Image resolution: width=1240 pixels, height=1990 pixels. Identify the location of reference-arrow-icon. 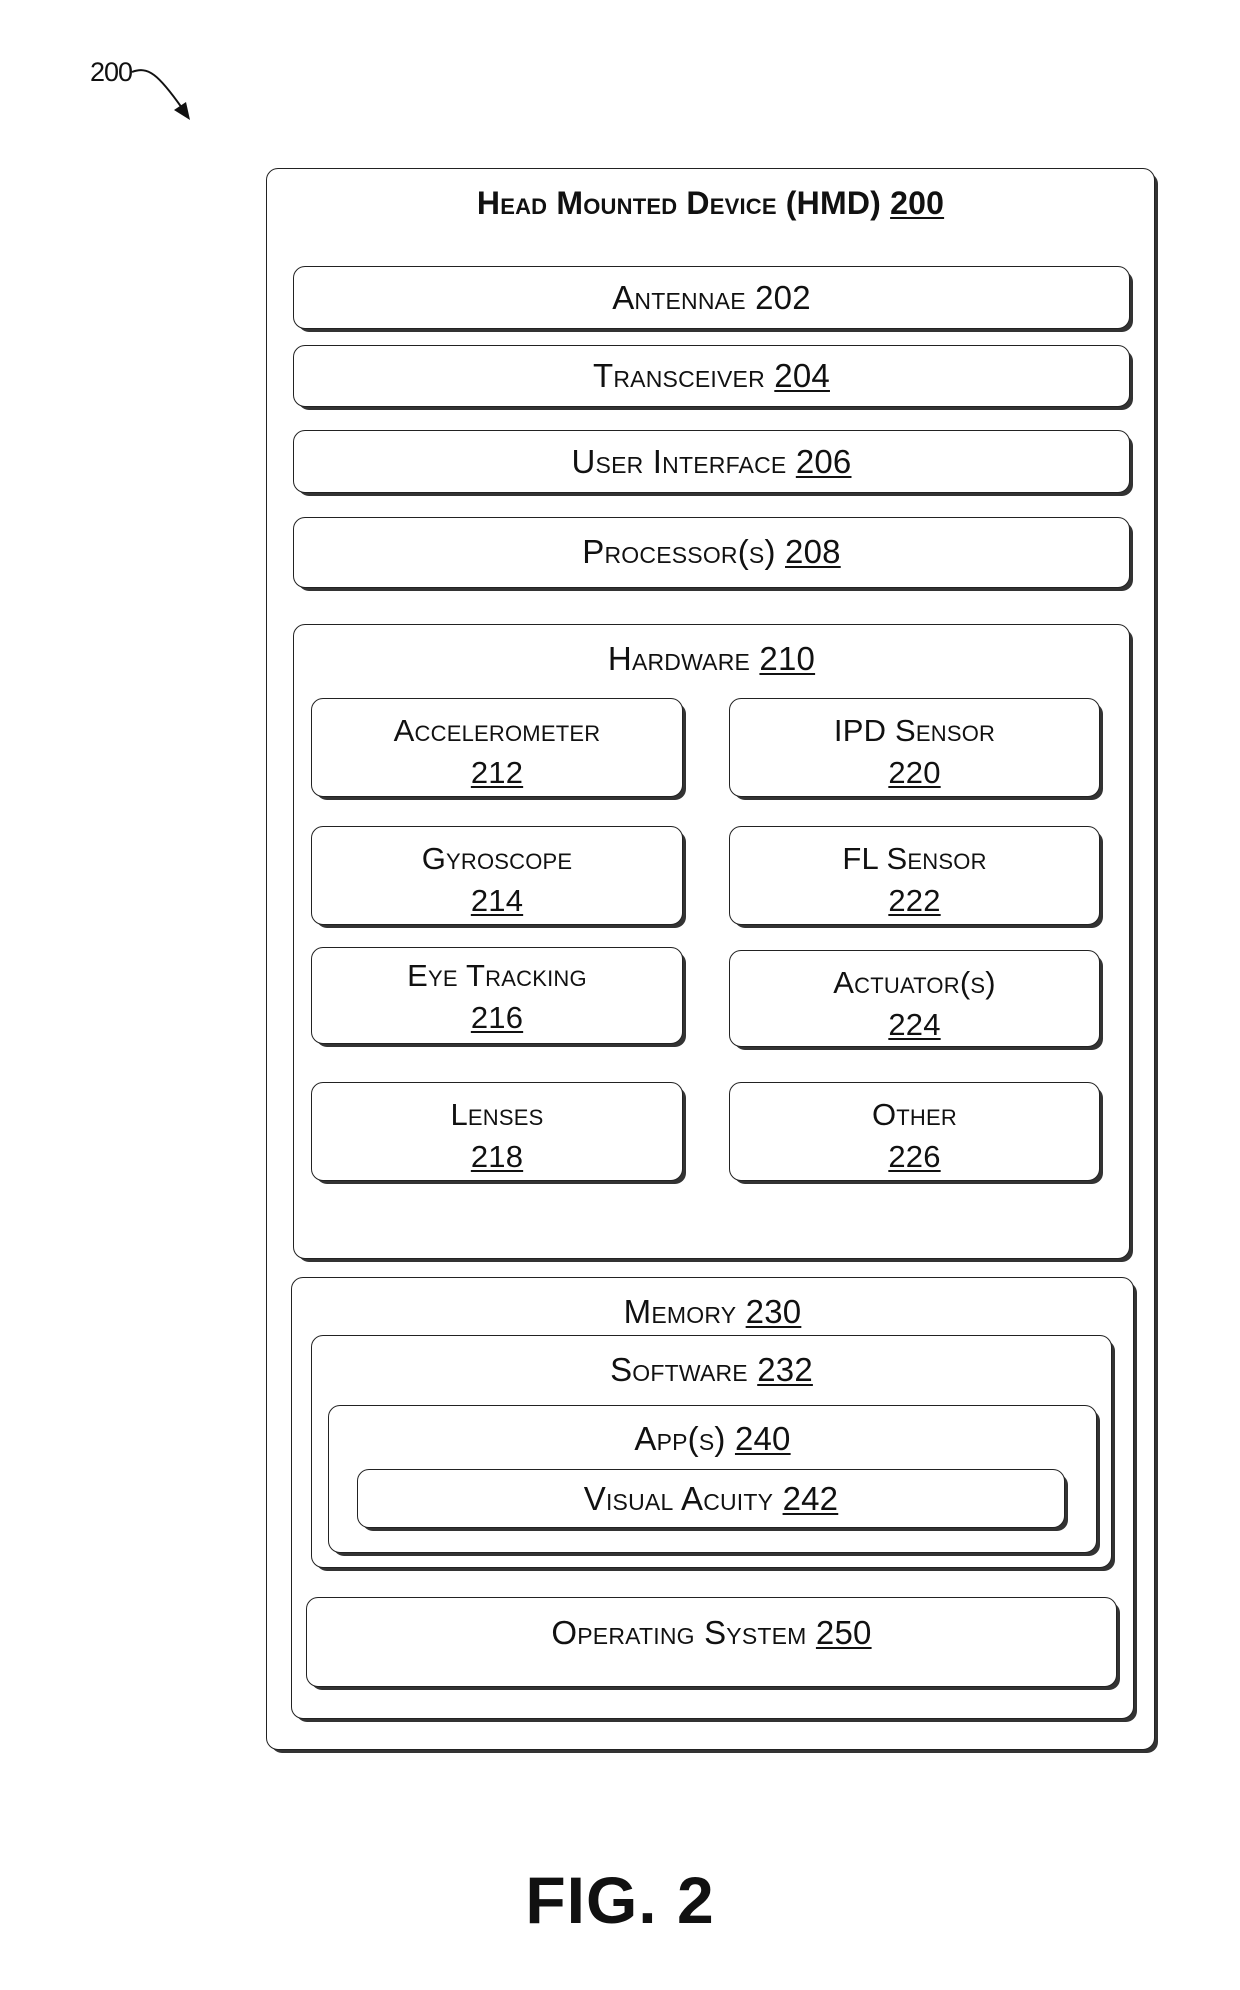
(160, 94).